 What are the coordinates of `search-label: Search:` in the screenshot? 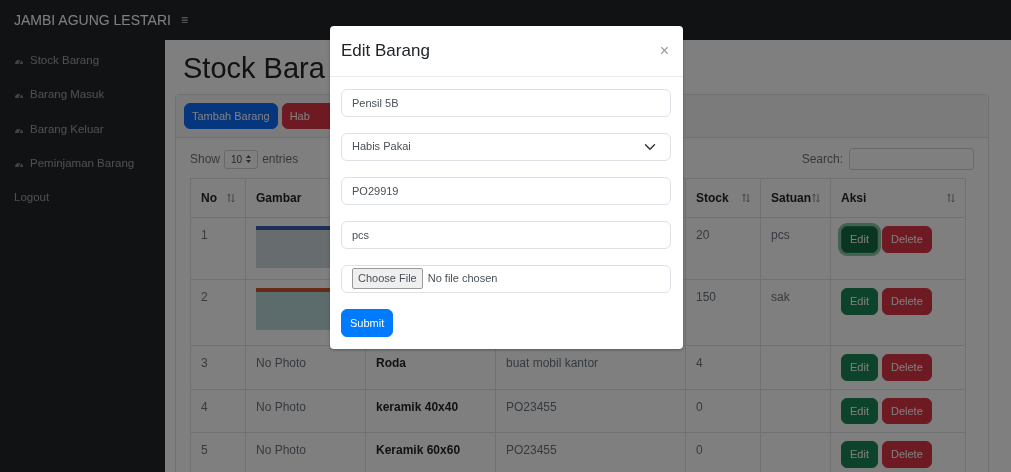 It's located at (822, 160).